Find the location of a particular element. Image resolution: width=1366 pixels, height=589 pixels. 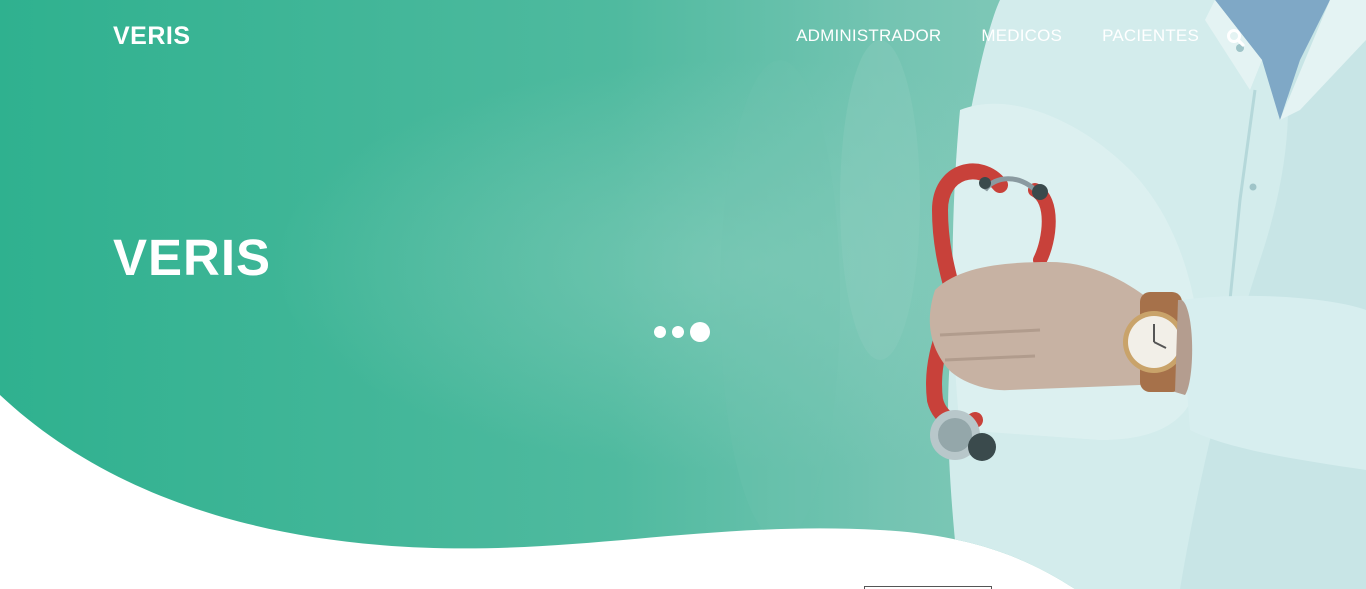

carousel-dot-3-active is located at coordinates (700, 332).